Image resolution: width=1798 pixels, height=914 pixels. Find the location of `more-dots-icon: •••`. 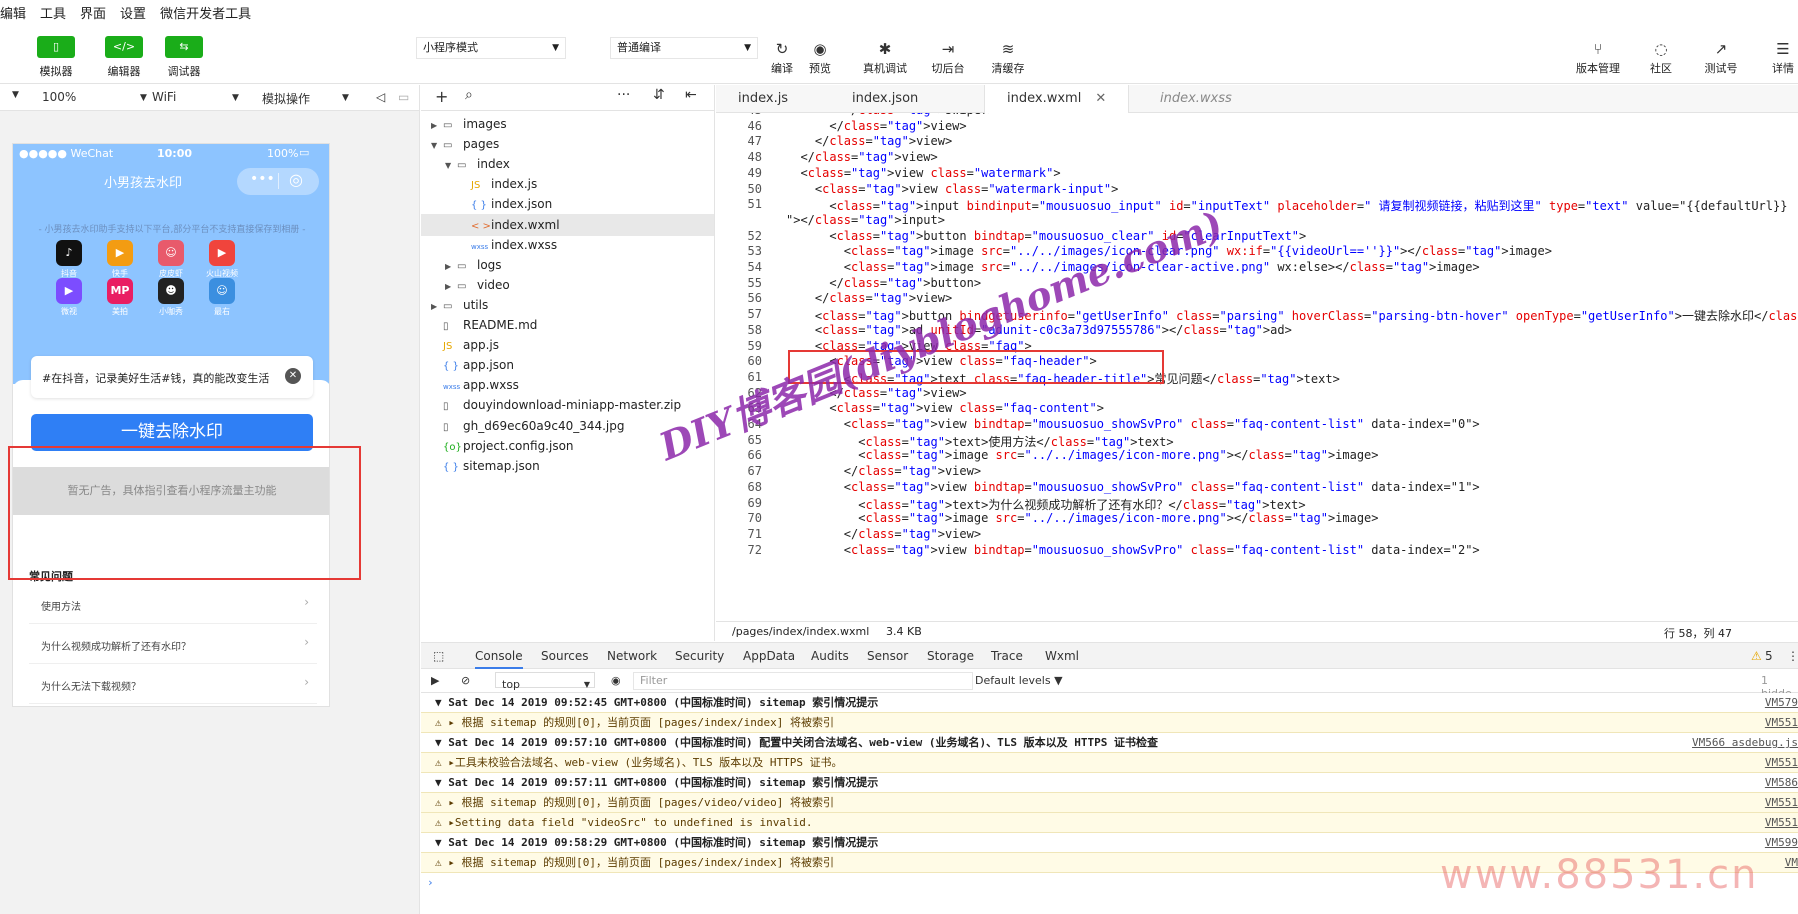

more-dots-icon: ••• is located at coordinates (262, 179).